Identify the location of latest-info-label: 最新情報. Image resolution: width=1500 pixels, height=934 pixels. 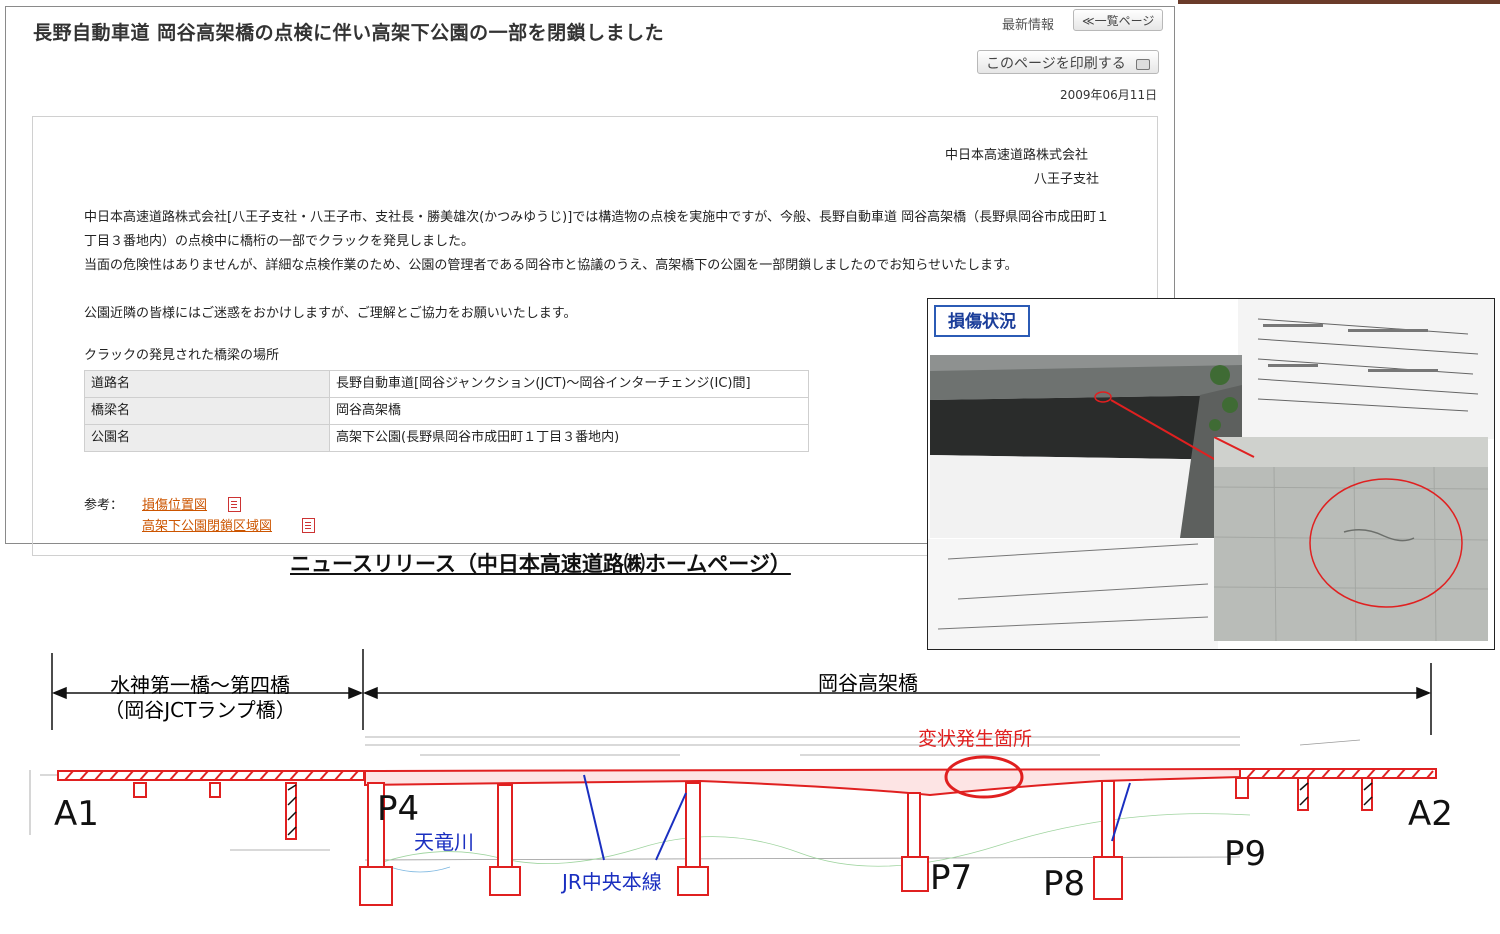
(1028, 25).